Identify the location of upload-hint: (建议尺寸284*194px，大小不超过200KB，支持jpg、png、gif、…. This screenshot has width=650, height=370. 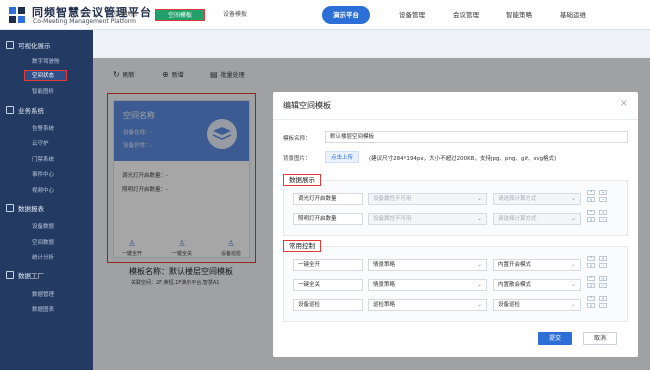
(463, 159).